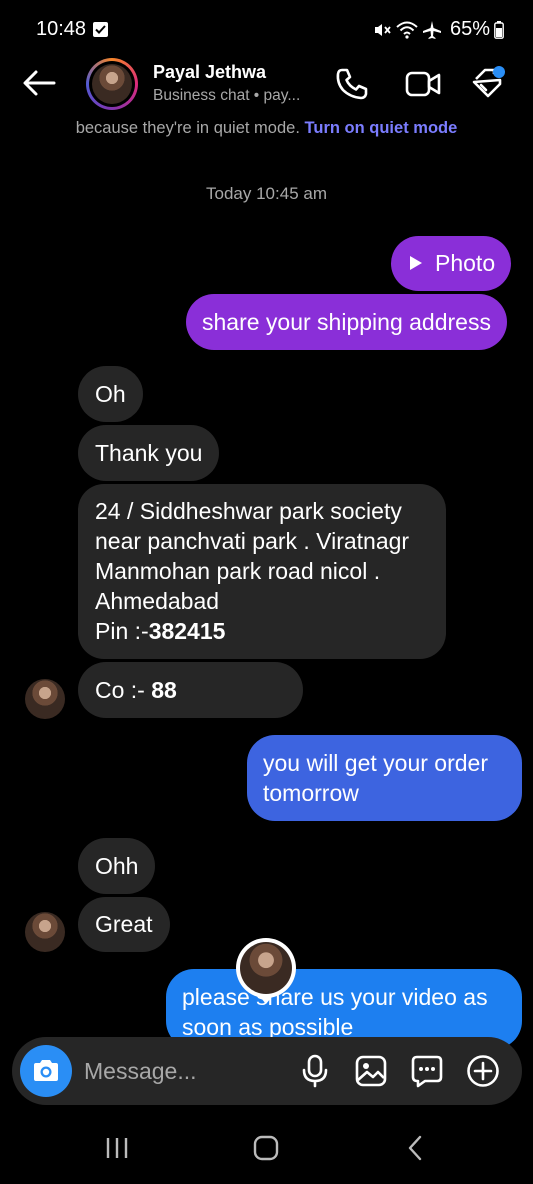 This screenshot has width=533, height=1184. I want to click on home-icon, so click(266, 1148).